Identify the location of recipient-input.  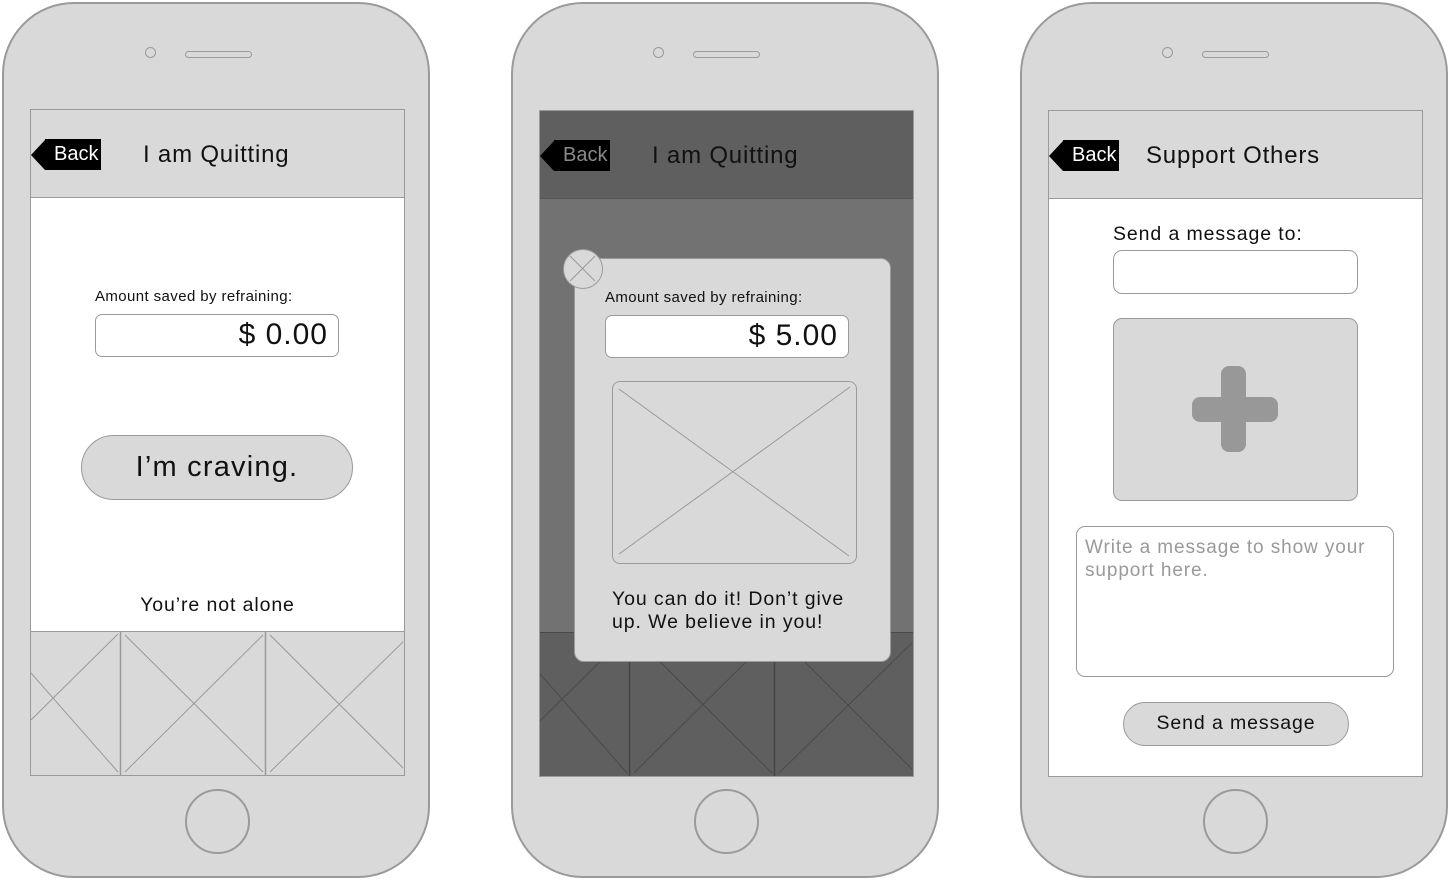
(1235, 272).